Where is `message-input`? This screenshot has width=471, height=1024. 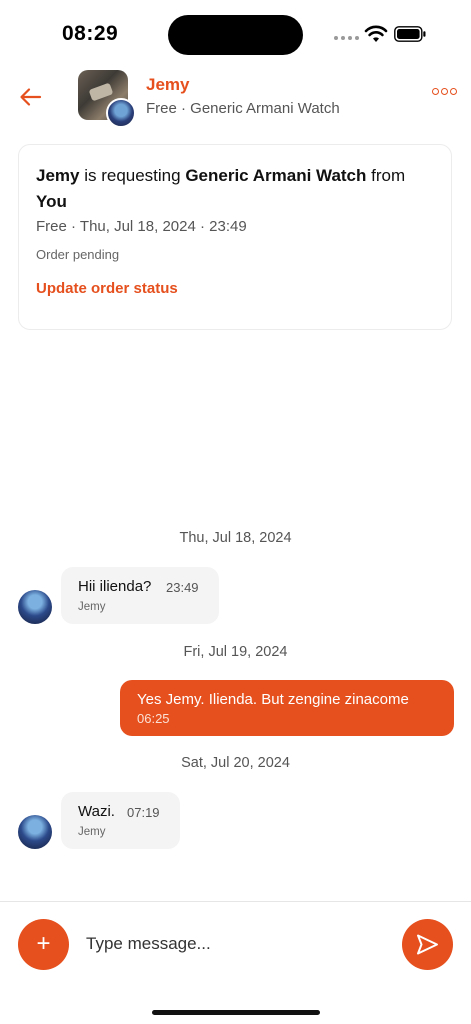 message-input is located at coordinates (241, 944).